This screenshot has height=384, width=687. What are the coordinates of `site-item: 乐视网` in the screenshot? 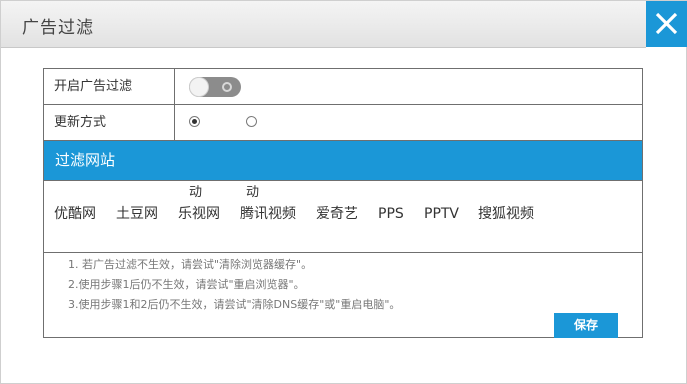 It's located at (199, 214).